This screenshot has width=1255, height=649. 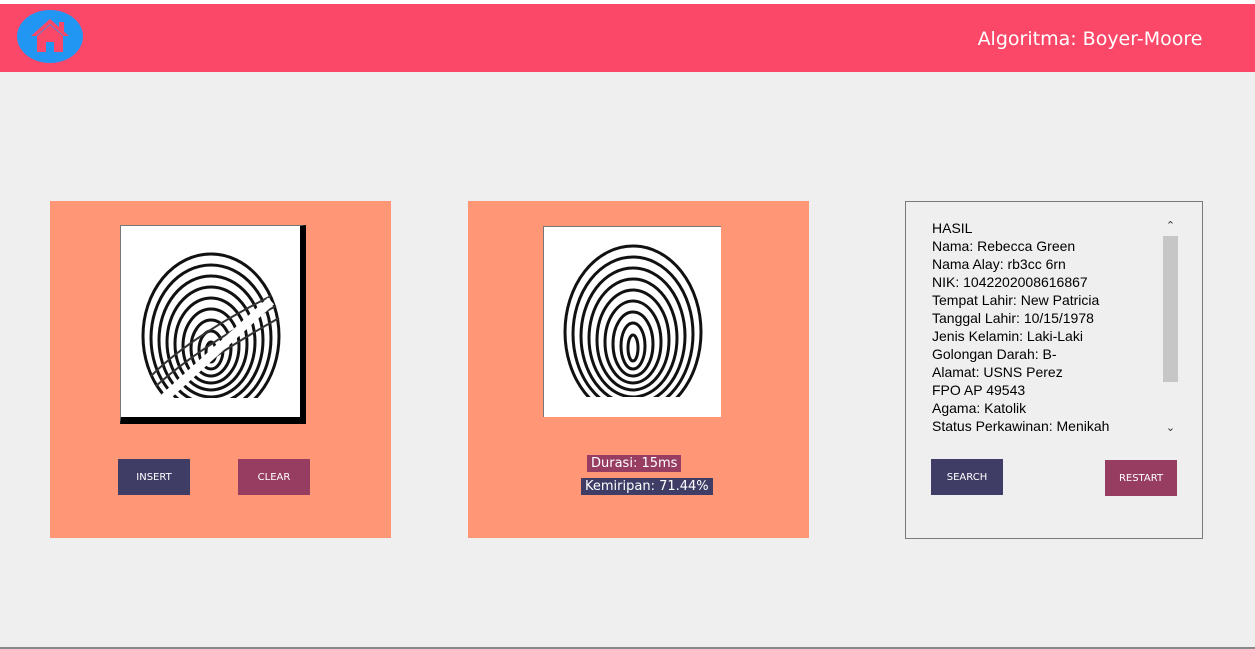 I want to click on result-line: Nama: Rebecca Green, so click(x=1004, y=246).